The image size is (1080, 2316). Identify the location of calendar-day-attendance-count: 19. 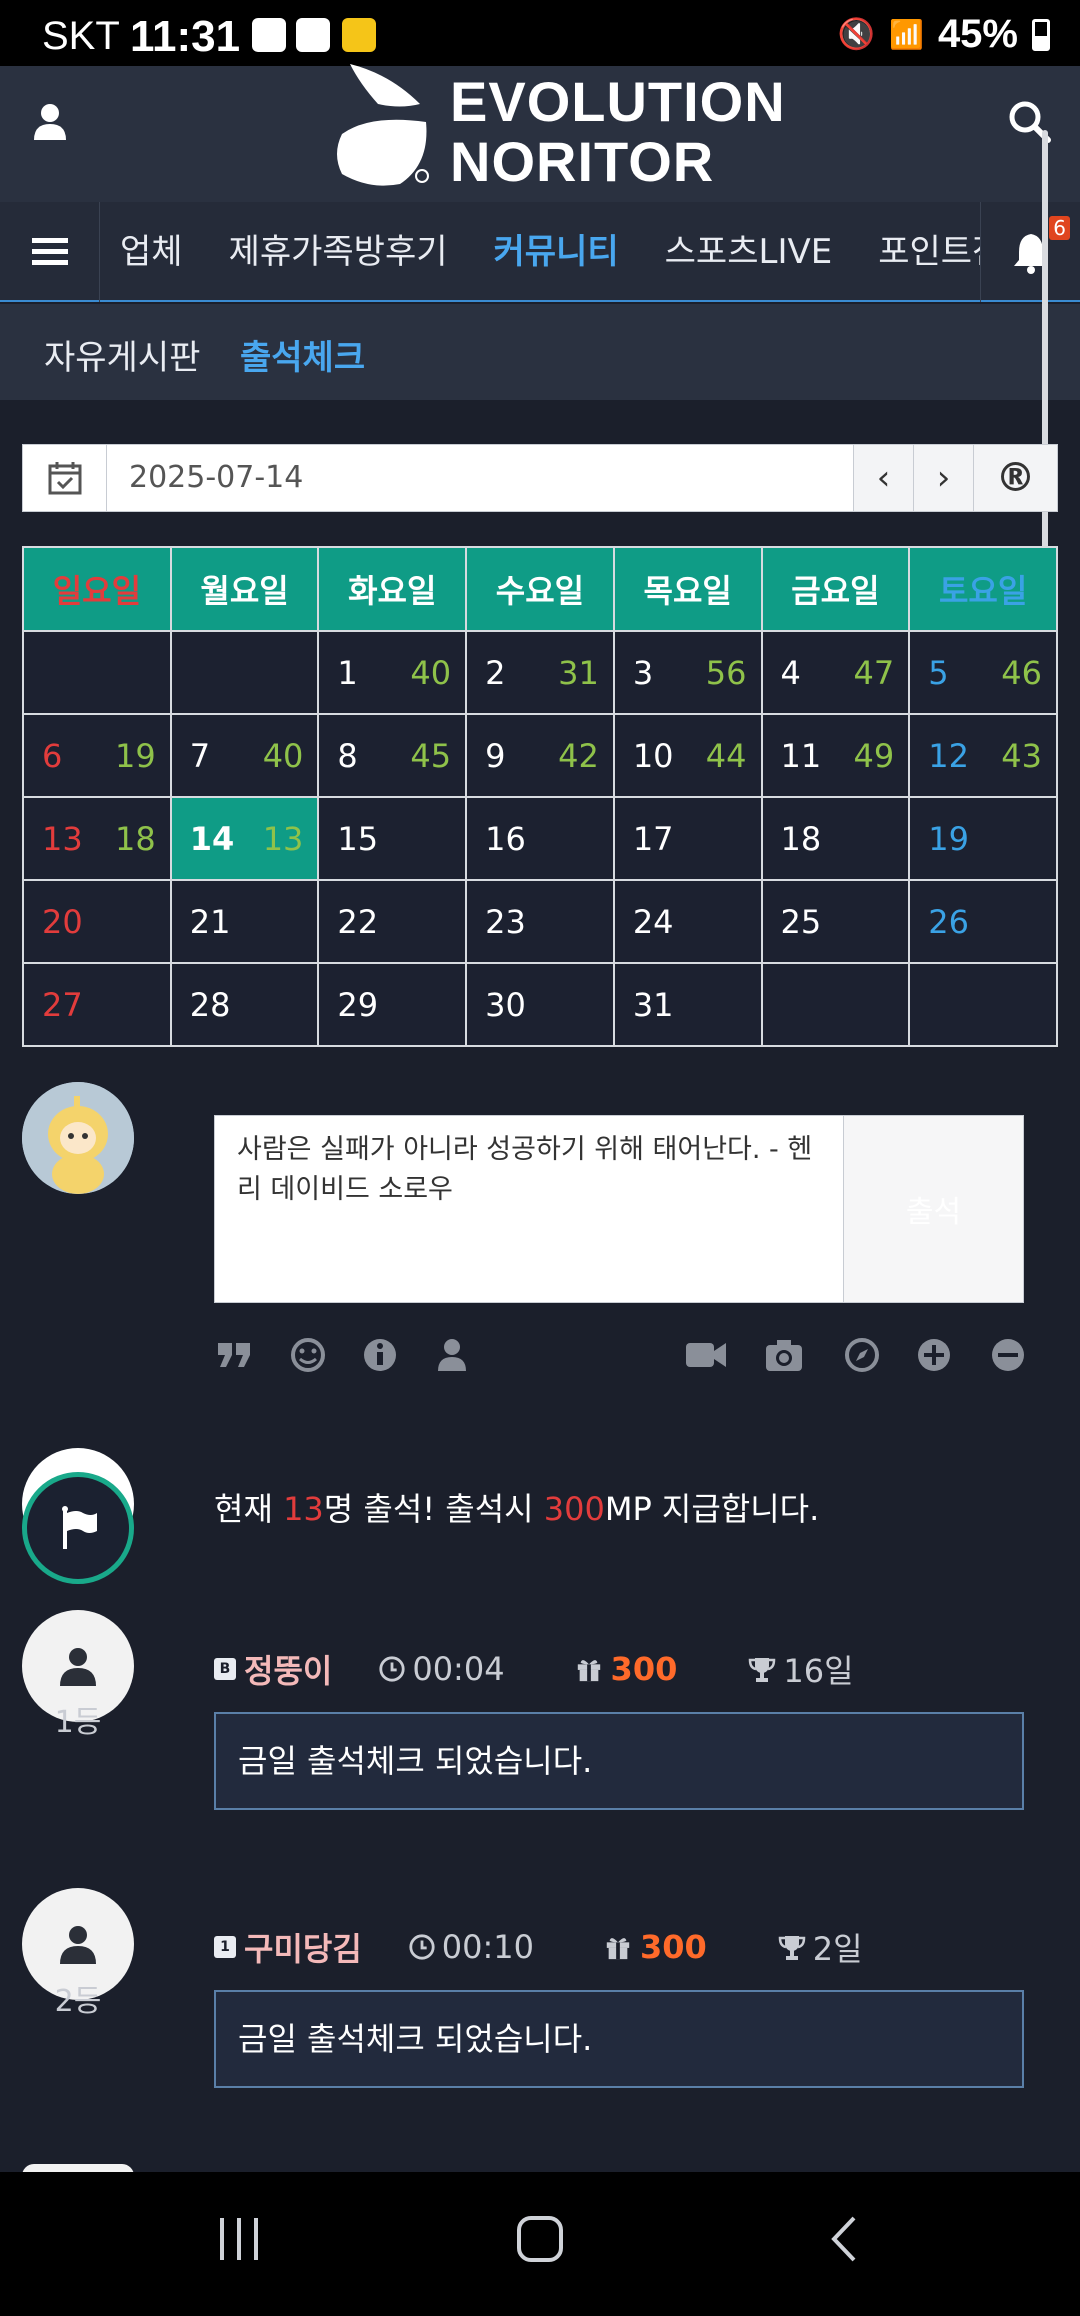
(135, 756).